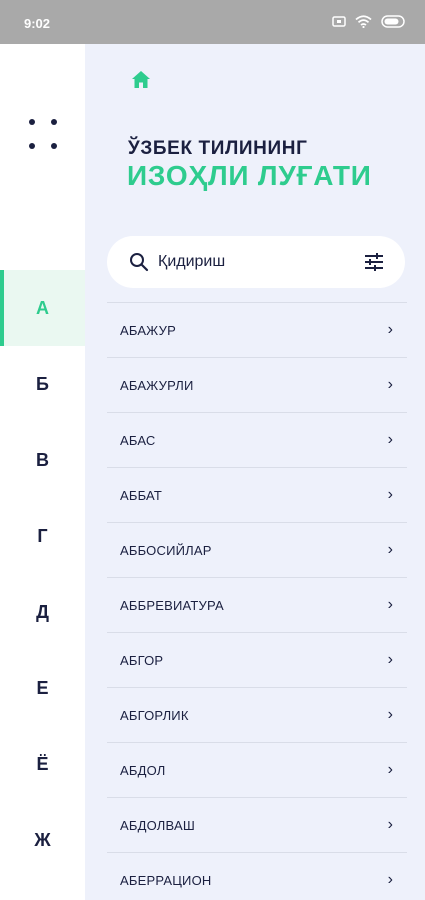  Describe the element at coordinates (257, 769) in the screenshot. I see `word-row: АБДОЛ ›` at that location.